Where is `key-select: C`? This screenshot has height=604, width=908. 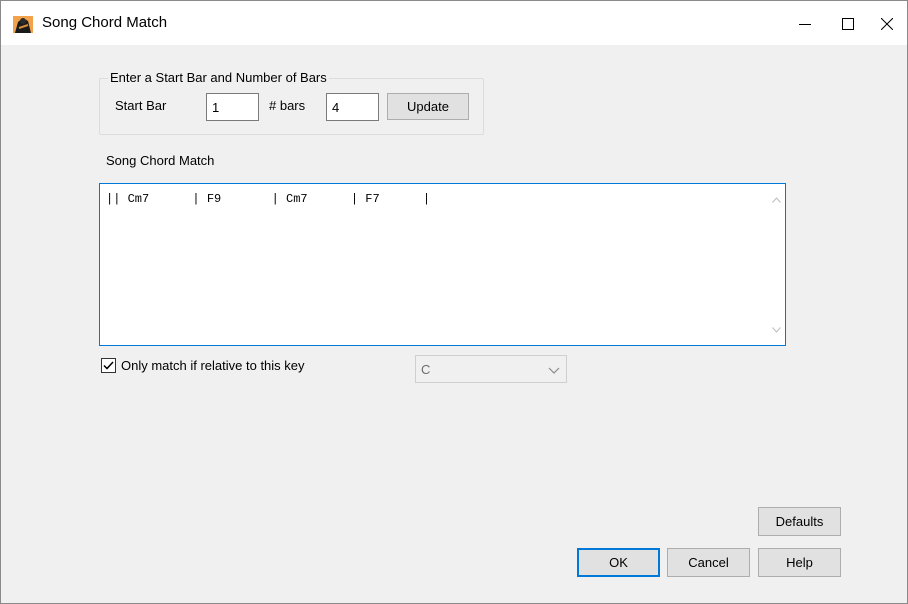 key-select: C is located at coordinates (491, 369).